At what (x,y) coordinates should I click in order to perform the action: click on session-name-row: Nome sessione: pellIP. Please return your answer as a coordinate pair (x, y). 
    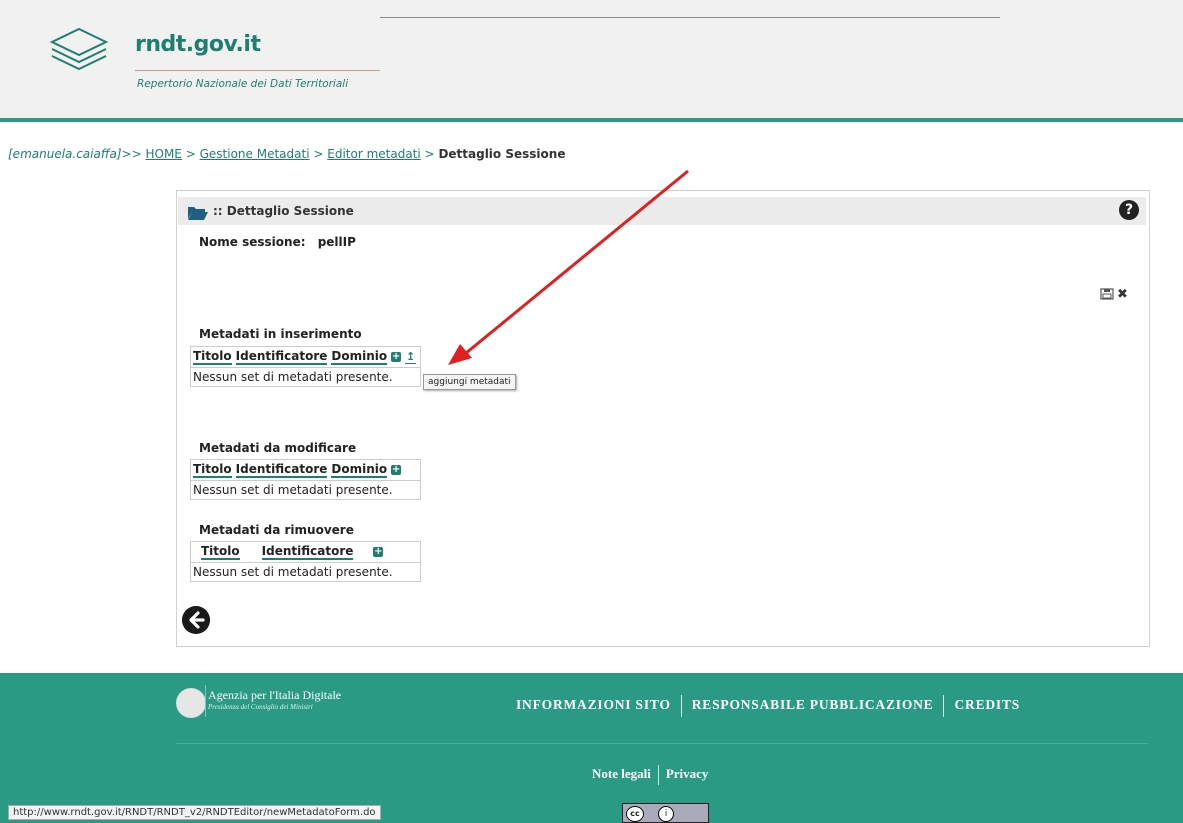
    Looking at the image, I should click on (277, 242).